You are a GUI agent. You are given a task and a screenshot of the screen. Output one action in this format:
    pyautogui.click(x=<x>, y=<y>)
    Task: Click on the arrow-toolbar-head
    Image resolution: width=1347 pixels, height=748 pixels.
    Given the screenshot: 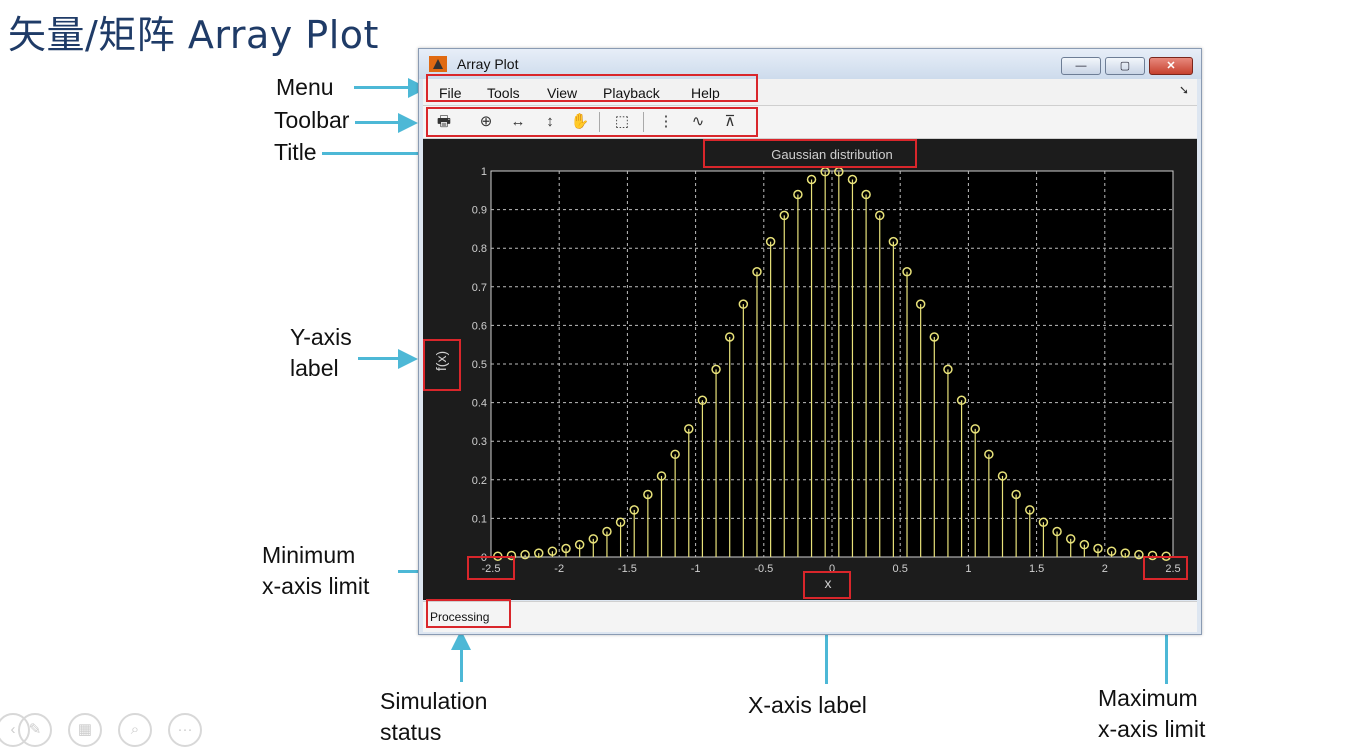 What is the action you would take?
    pyautogui.click(x=408, y=123)
    